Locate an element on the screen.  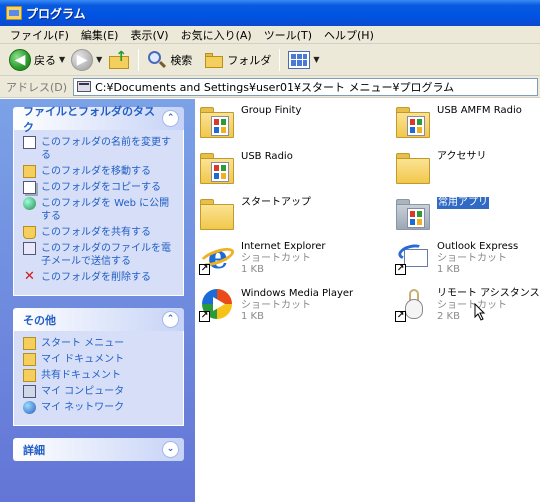
back-label: 戻る is located at coordinates (45, 60).